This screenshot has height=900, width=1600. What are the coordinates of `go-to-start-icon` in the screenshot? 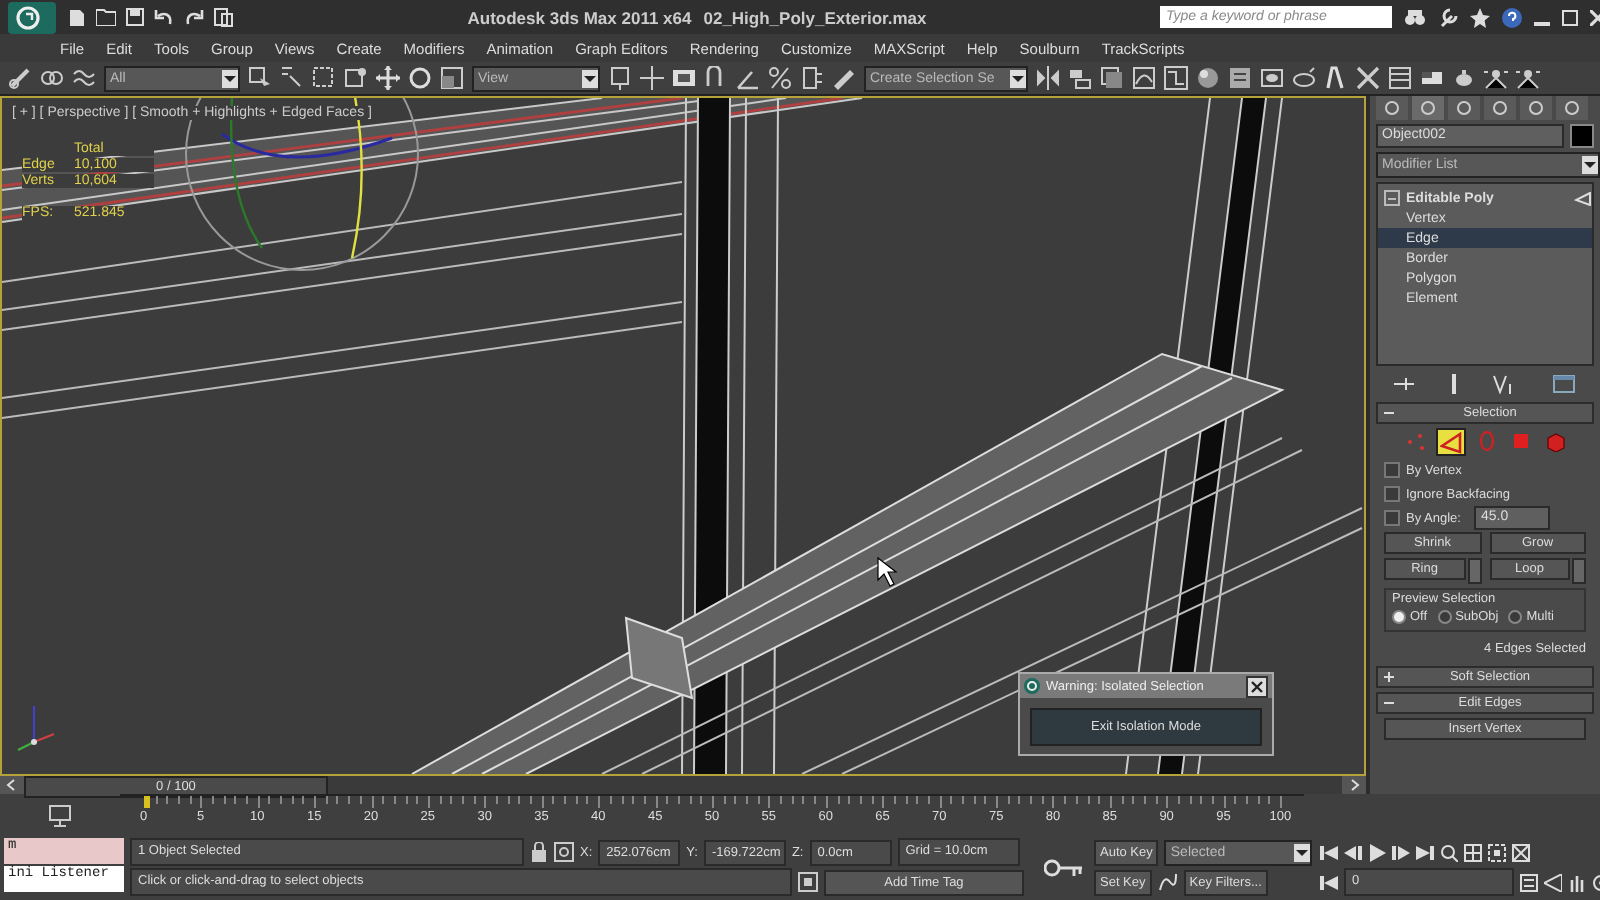 It's located at (1329, 852).